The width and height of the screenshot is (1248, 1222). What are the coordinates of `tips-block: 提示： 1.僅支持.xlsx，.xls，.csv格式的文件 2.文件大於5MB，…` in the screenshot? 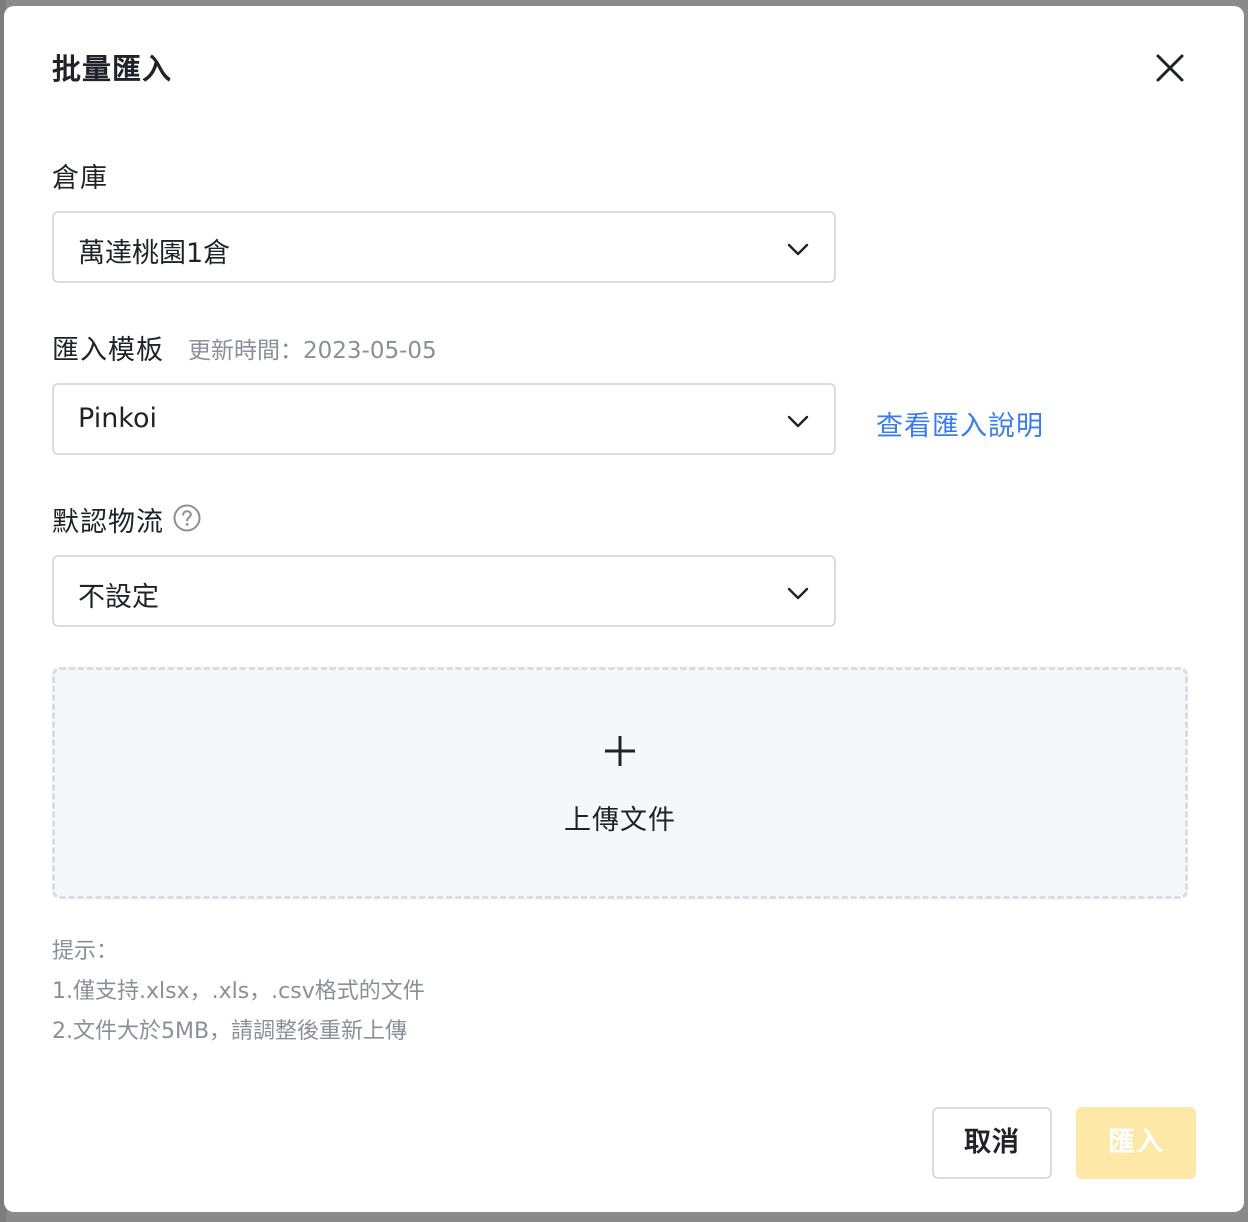 It's located at (238, 992).